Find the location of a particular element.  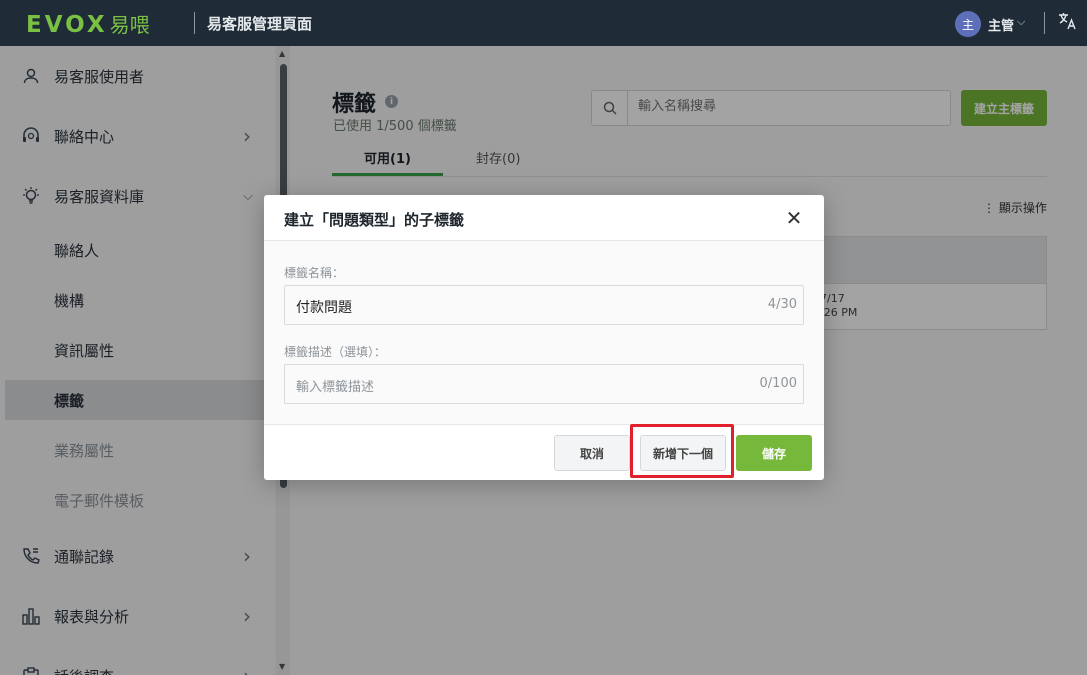

app-title: 易客服管理頁面 is located at coordinates (260, 24).